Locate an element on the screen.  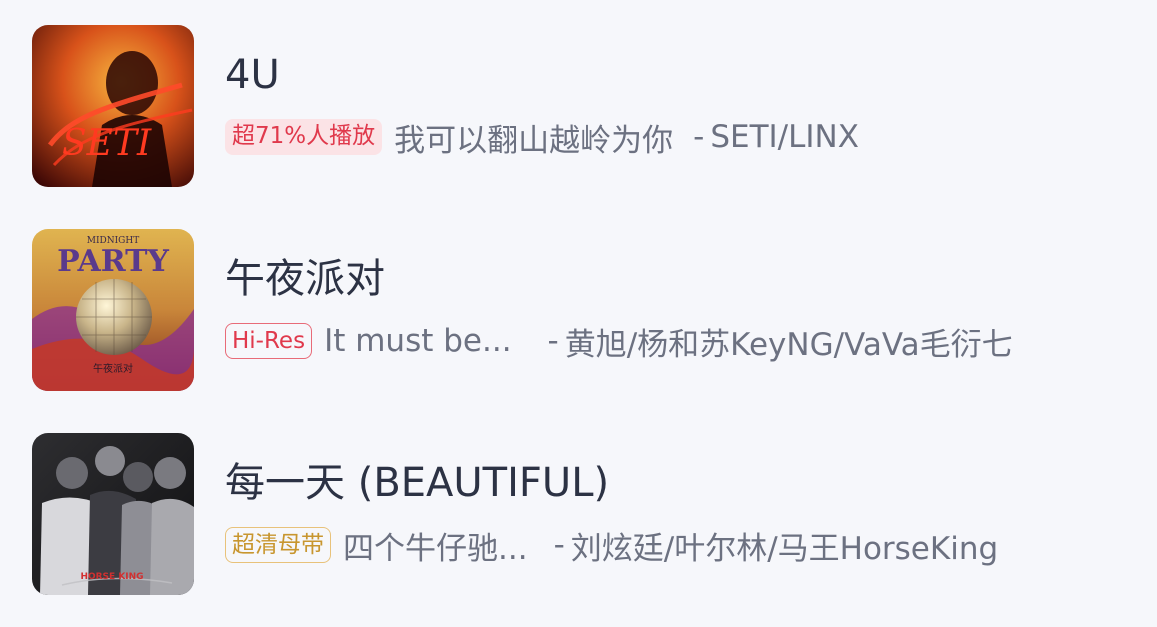
song-title: 每一天 (BEAUTIFUL) is located at coordinates (417, 483).